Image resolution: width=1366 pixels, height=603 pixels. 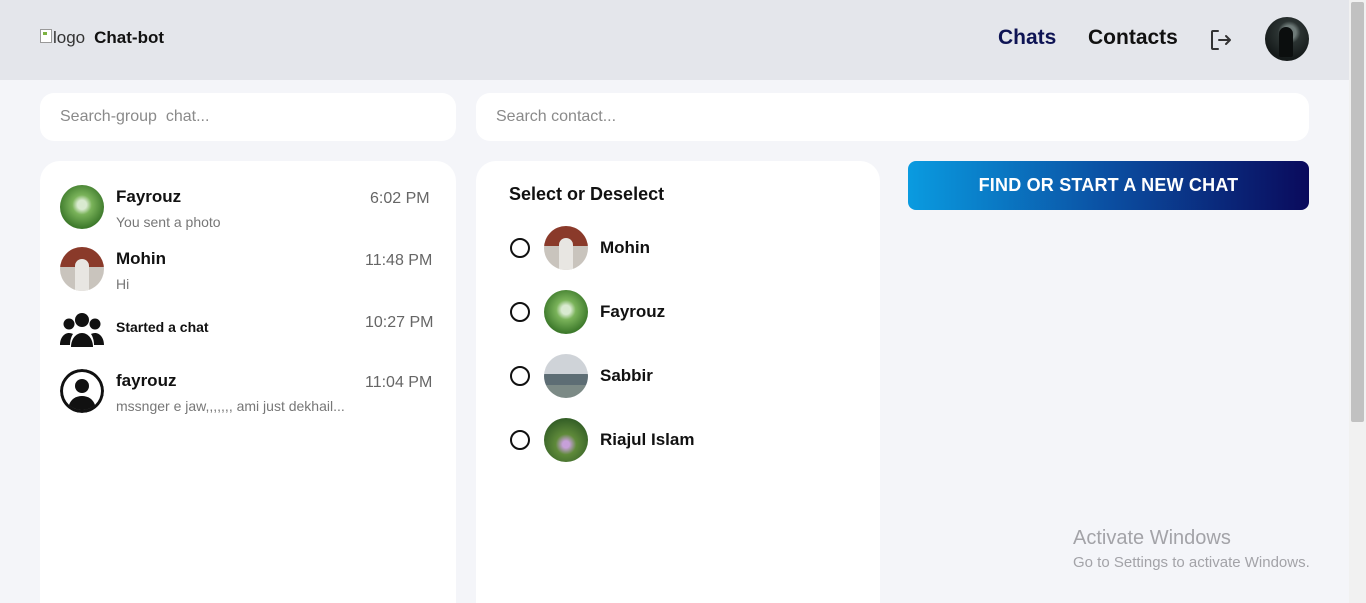 What do you see at coordinates (248, 117) in the screenshot?
I see `search-group-input` at bounding box center [248, 117].